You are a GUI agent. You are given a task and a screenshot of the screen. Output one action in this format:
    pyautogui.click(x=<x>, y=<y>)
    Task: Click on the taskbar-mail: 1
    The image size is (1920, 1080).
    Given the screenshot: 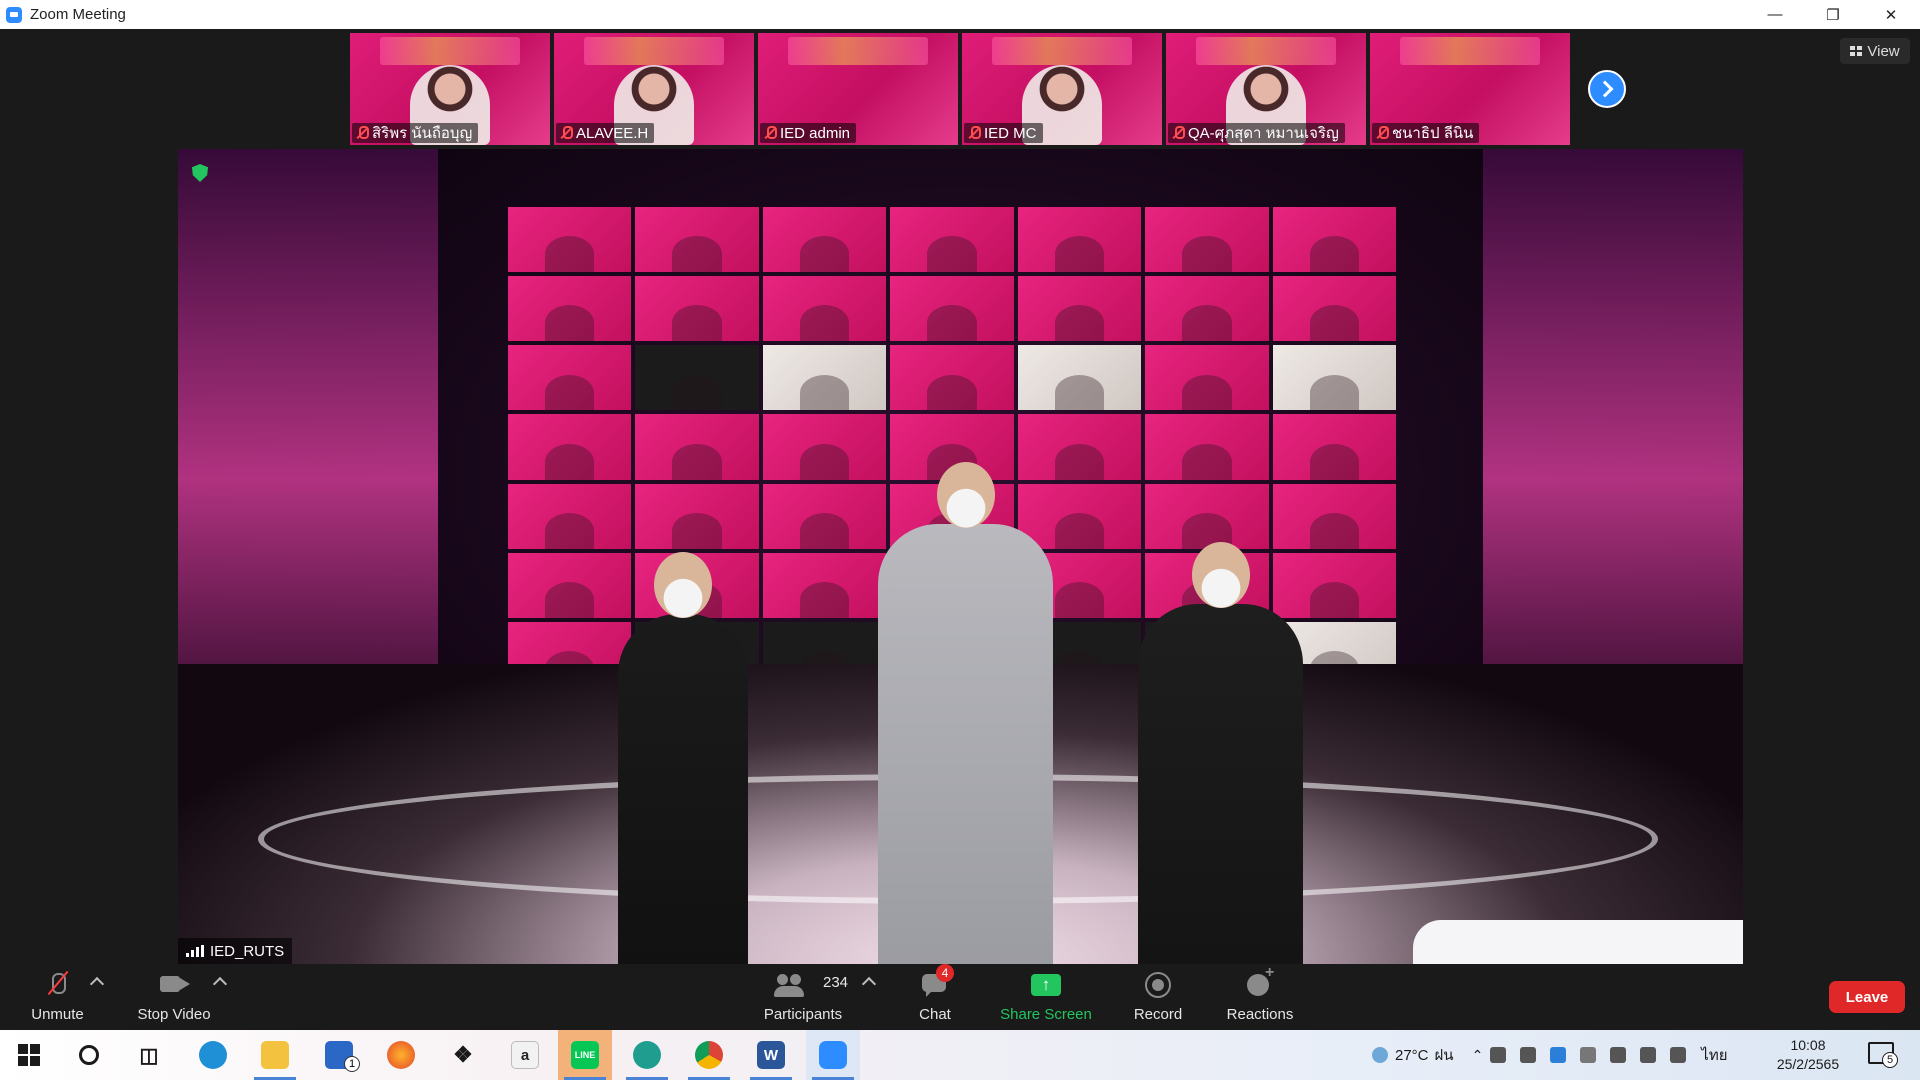 What is the action you would take?
    pyautogui.click(x=339, y=1055)
    